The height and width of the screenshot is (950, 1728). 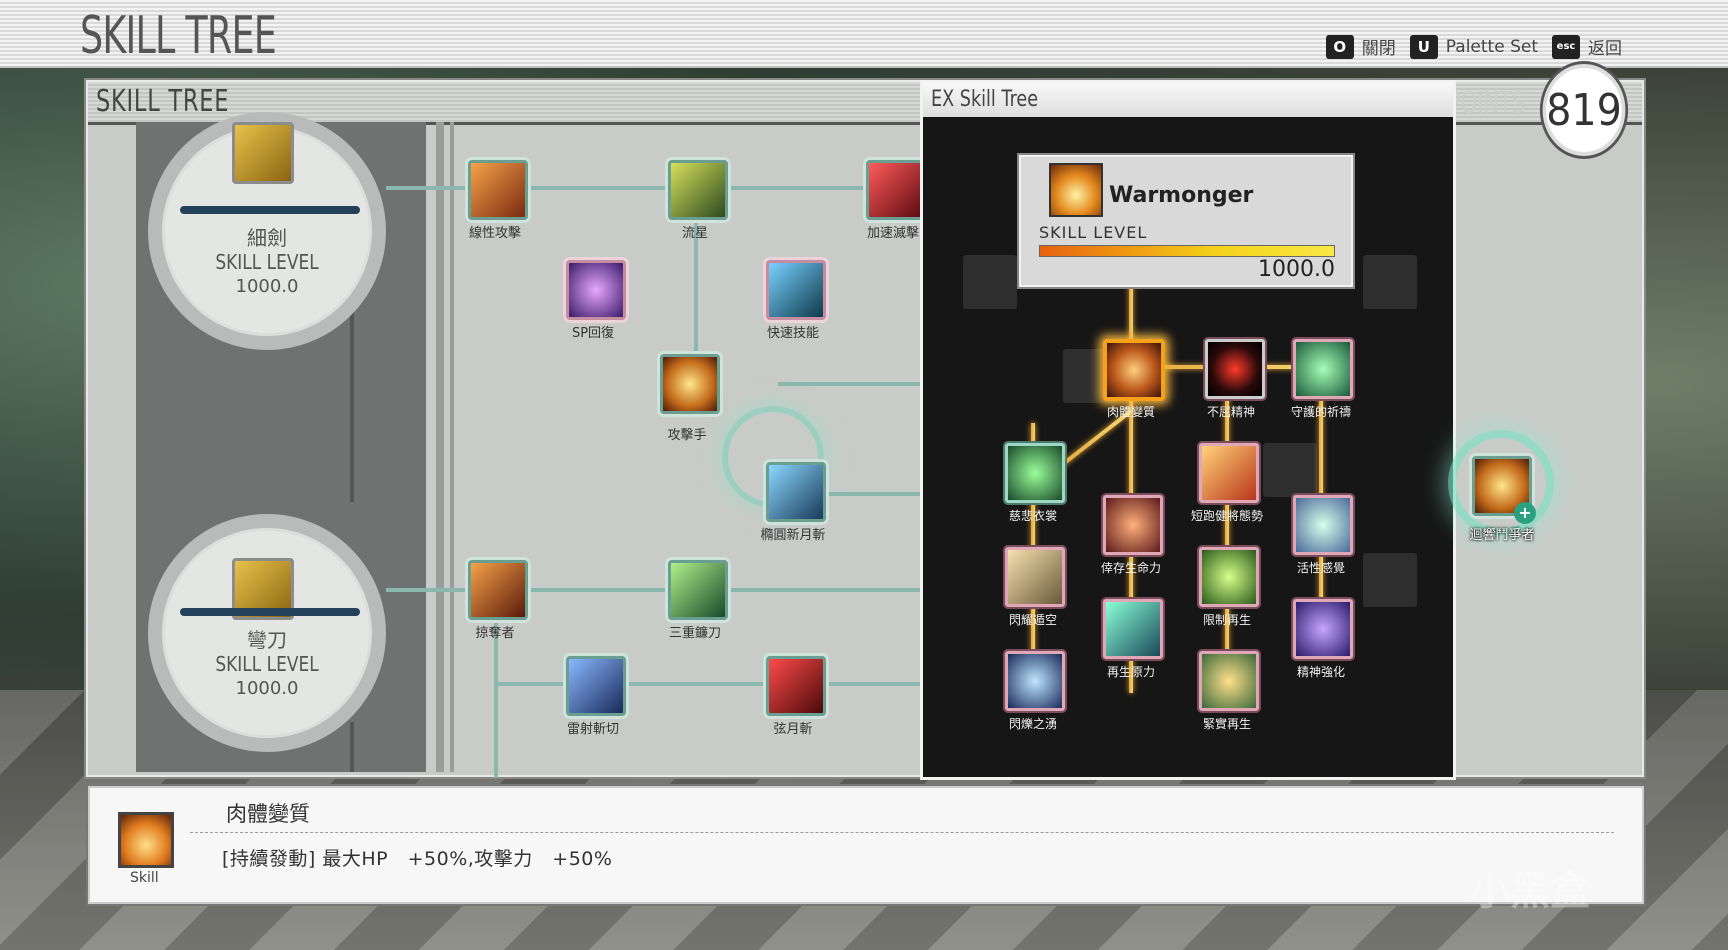 I want to click on weapon-name: 彎刀, so click(x=267, y=640).